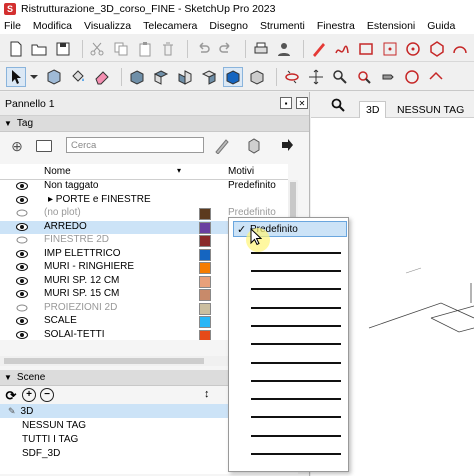  What do you see at coordinates (336, 26) in the screenshot?
I see `menu-finestra: Finestra` at bounding box center [336, 26].